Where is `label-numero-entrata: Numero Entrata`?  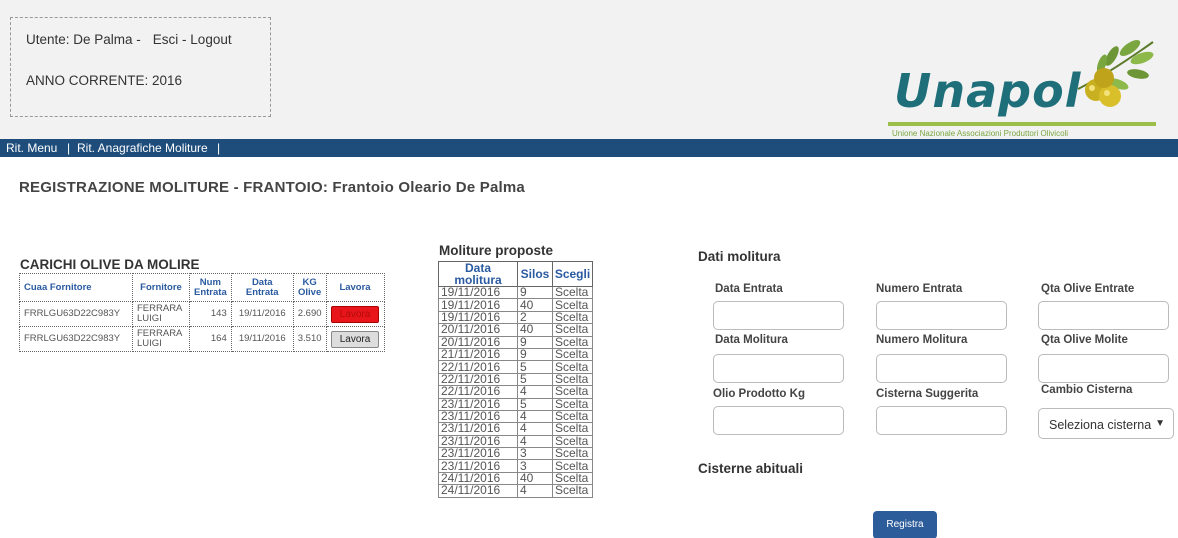 label-numero-entrata: Numero Entrata is located at coordinates (919, 289).